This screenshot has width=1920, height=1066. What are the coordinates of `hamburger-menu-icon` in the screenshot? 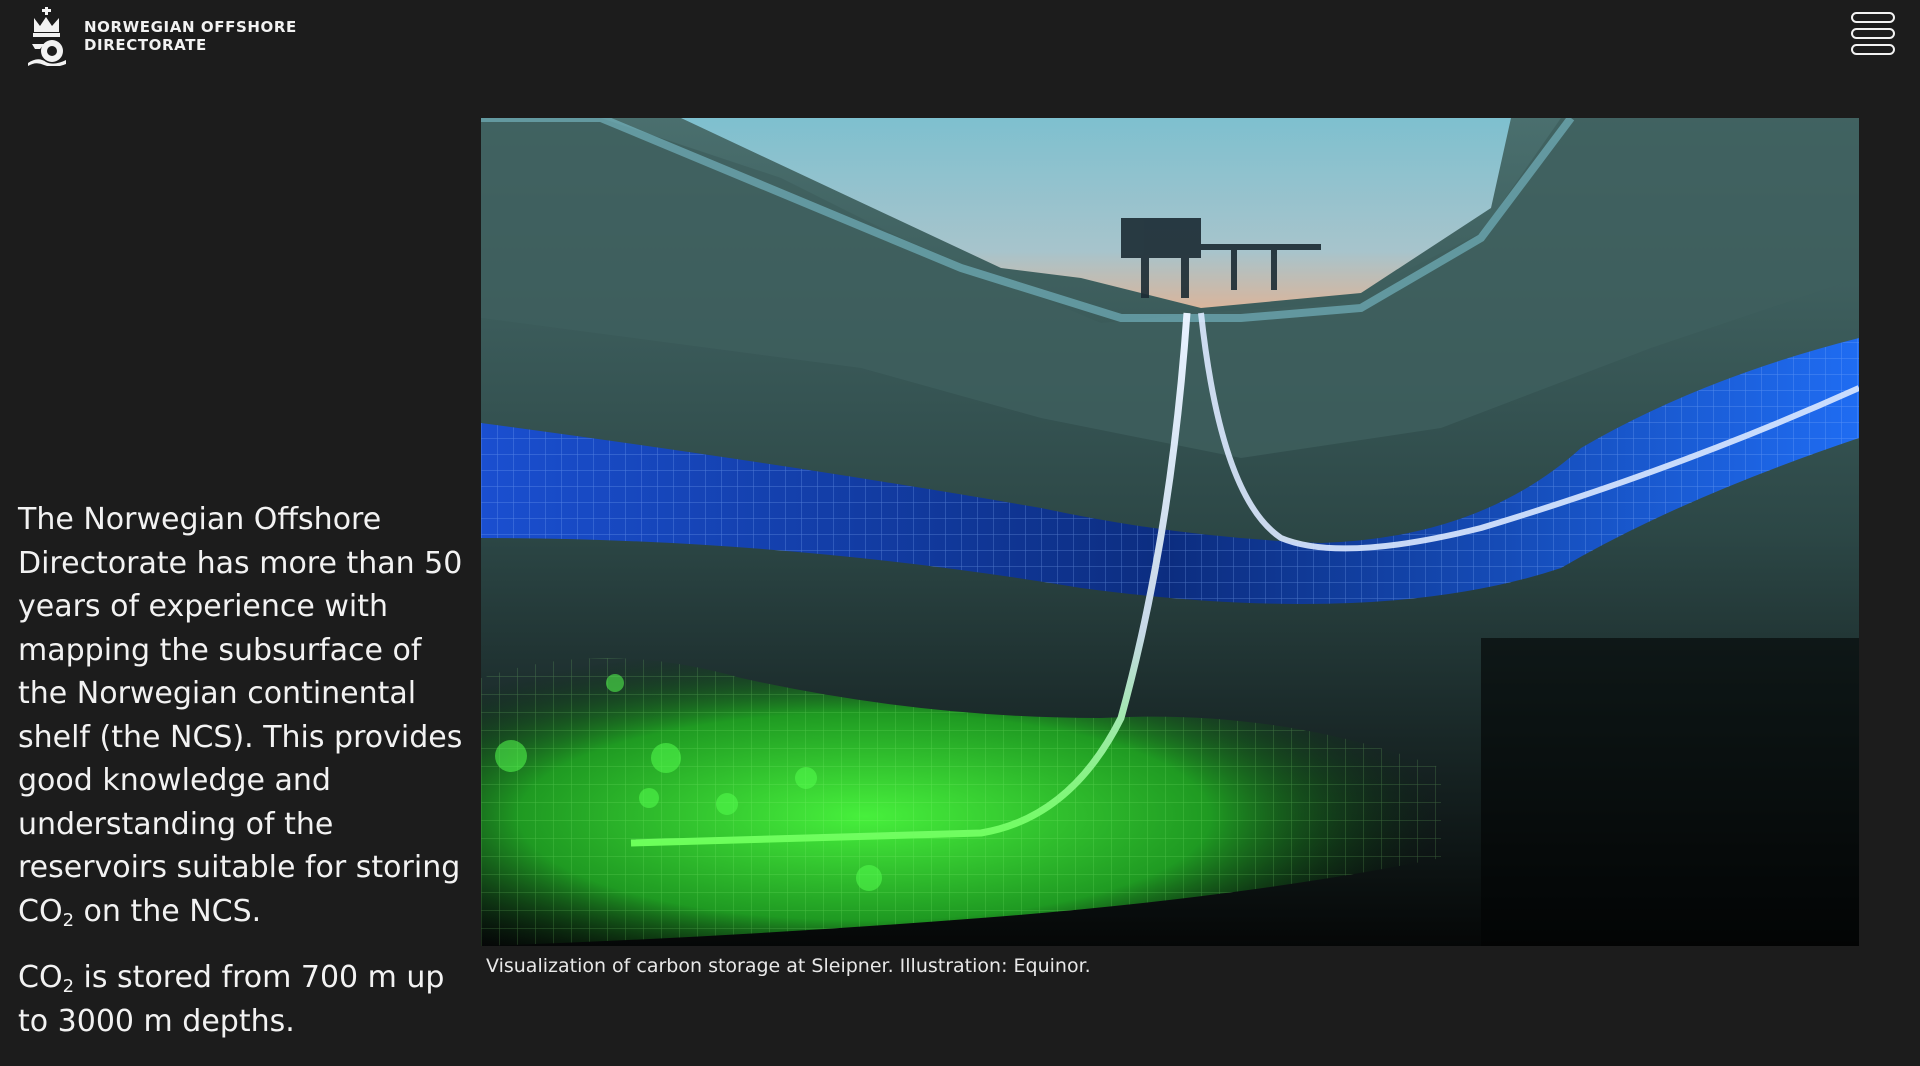 It's located at (1873, 35).